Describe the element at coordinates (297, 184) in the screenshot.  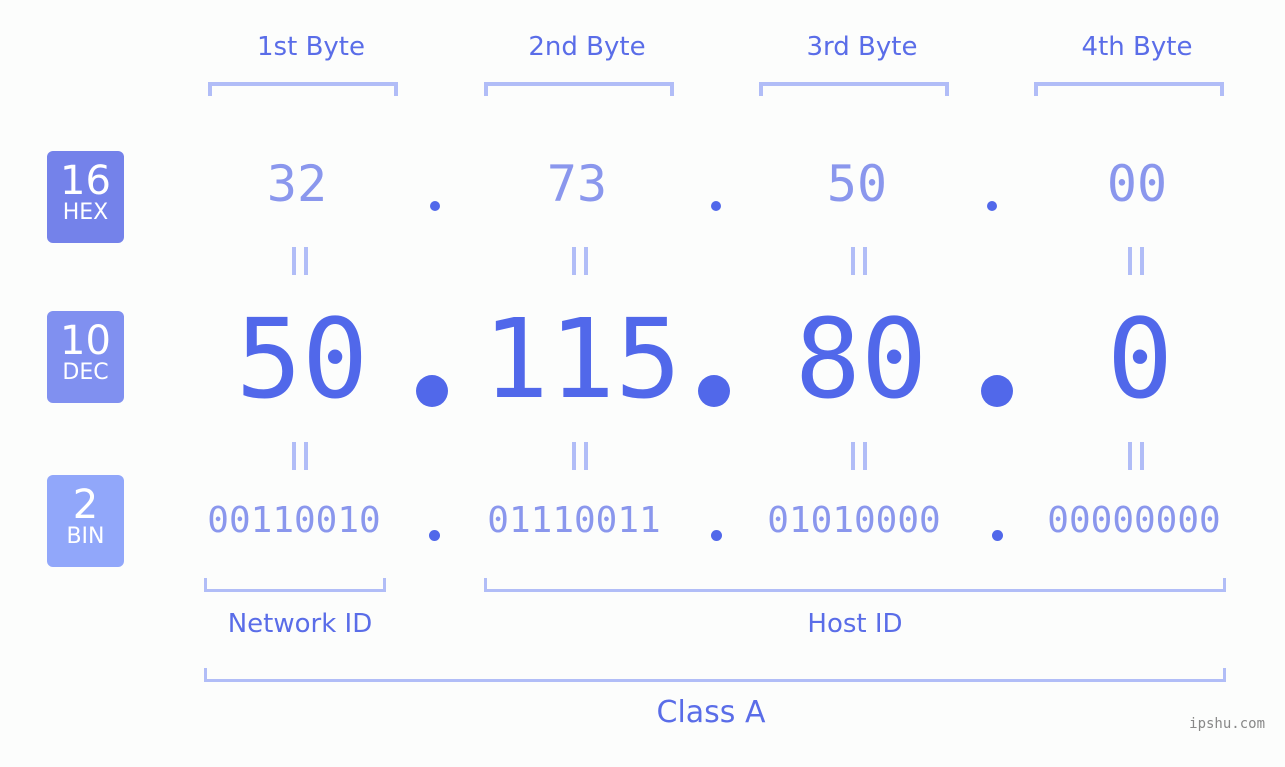
I see `hex-byte-1: 32` at that location.